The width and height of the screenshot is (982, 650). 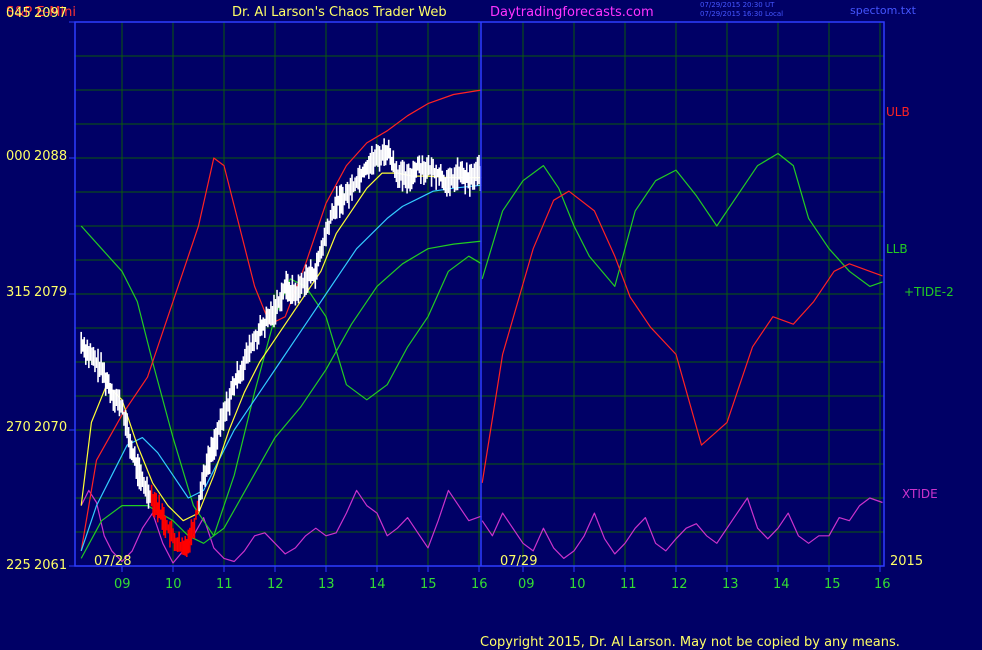 What do you see at coordinates (18, 427) in the screenshot?
I see `y-angle-label: 270` at bounding box center [18, 427].